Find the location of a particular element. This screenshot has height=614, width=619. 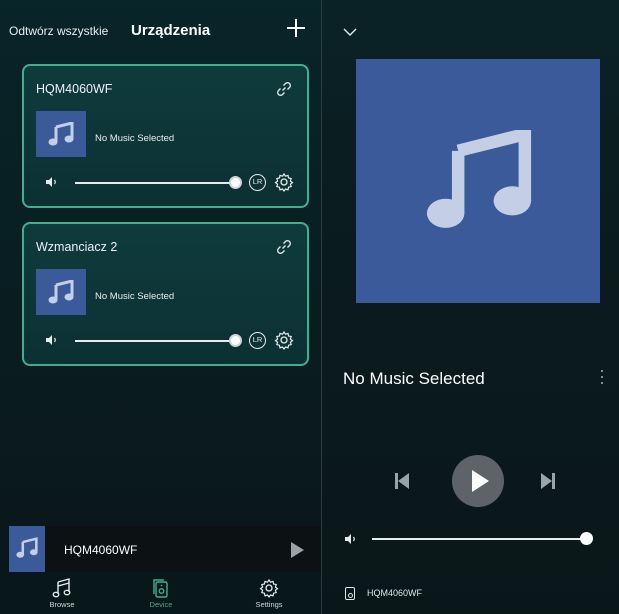

device-card: HQM4060WF No Music Selected LR is located at coordinates (165, 136).